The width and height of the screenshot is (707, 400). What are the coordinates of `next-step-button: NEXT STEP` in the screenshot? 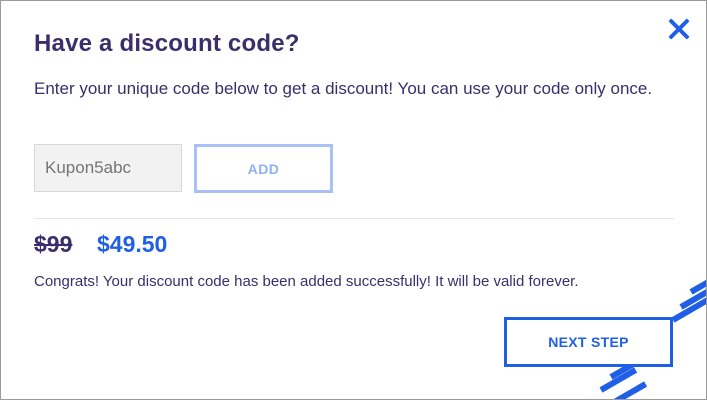 It's located at (588, 342).